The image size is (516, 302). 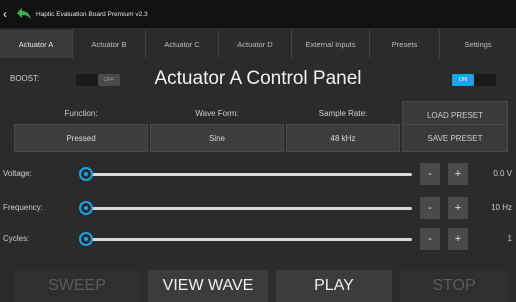 What do you see at coordinates (463, 80) in the screenshot?
I see `enable-toggle-state: ON` at bounding box center [463, 80].